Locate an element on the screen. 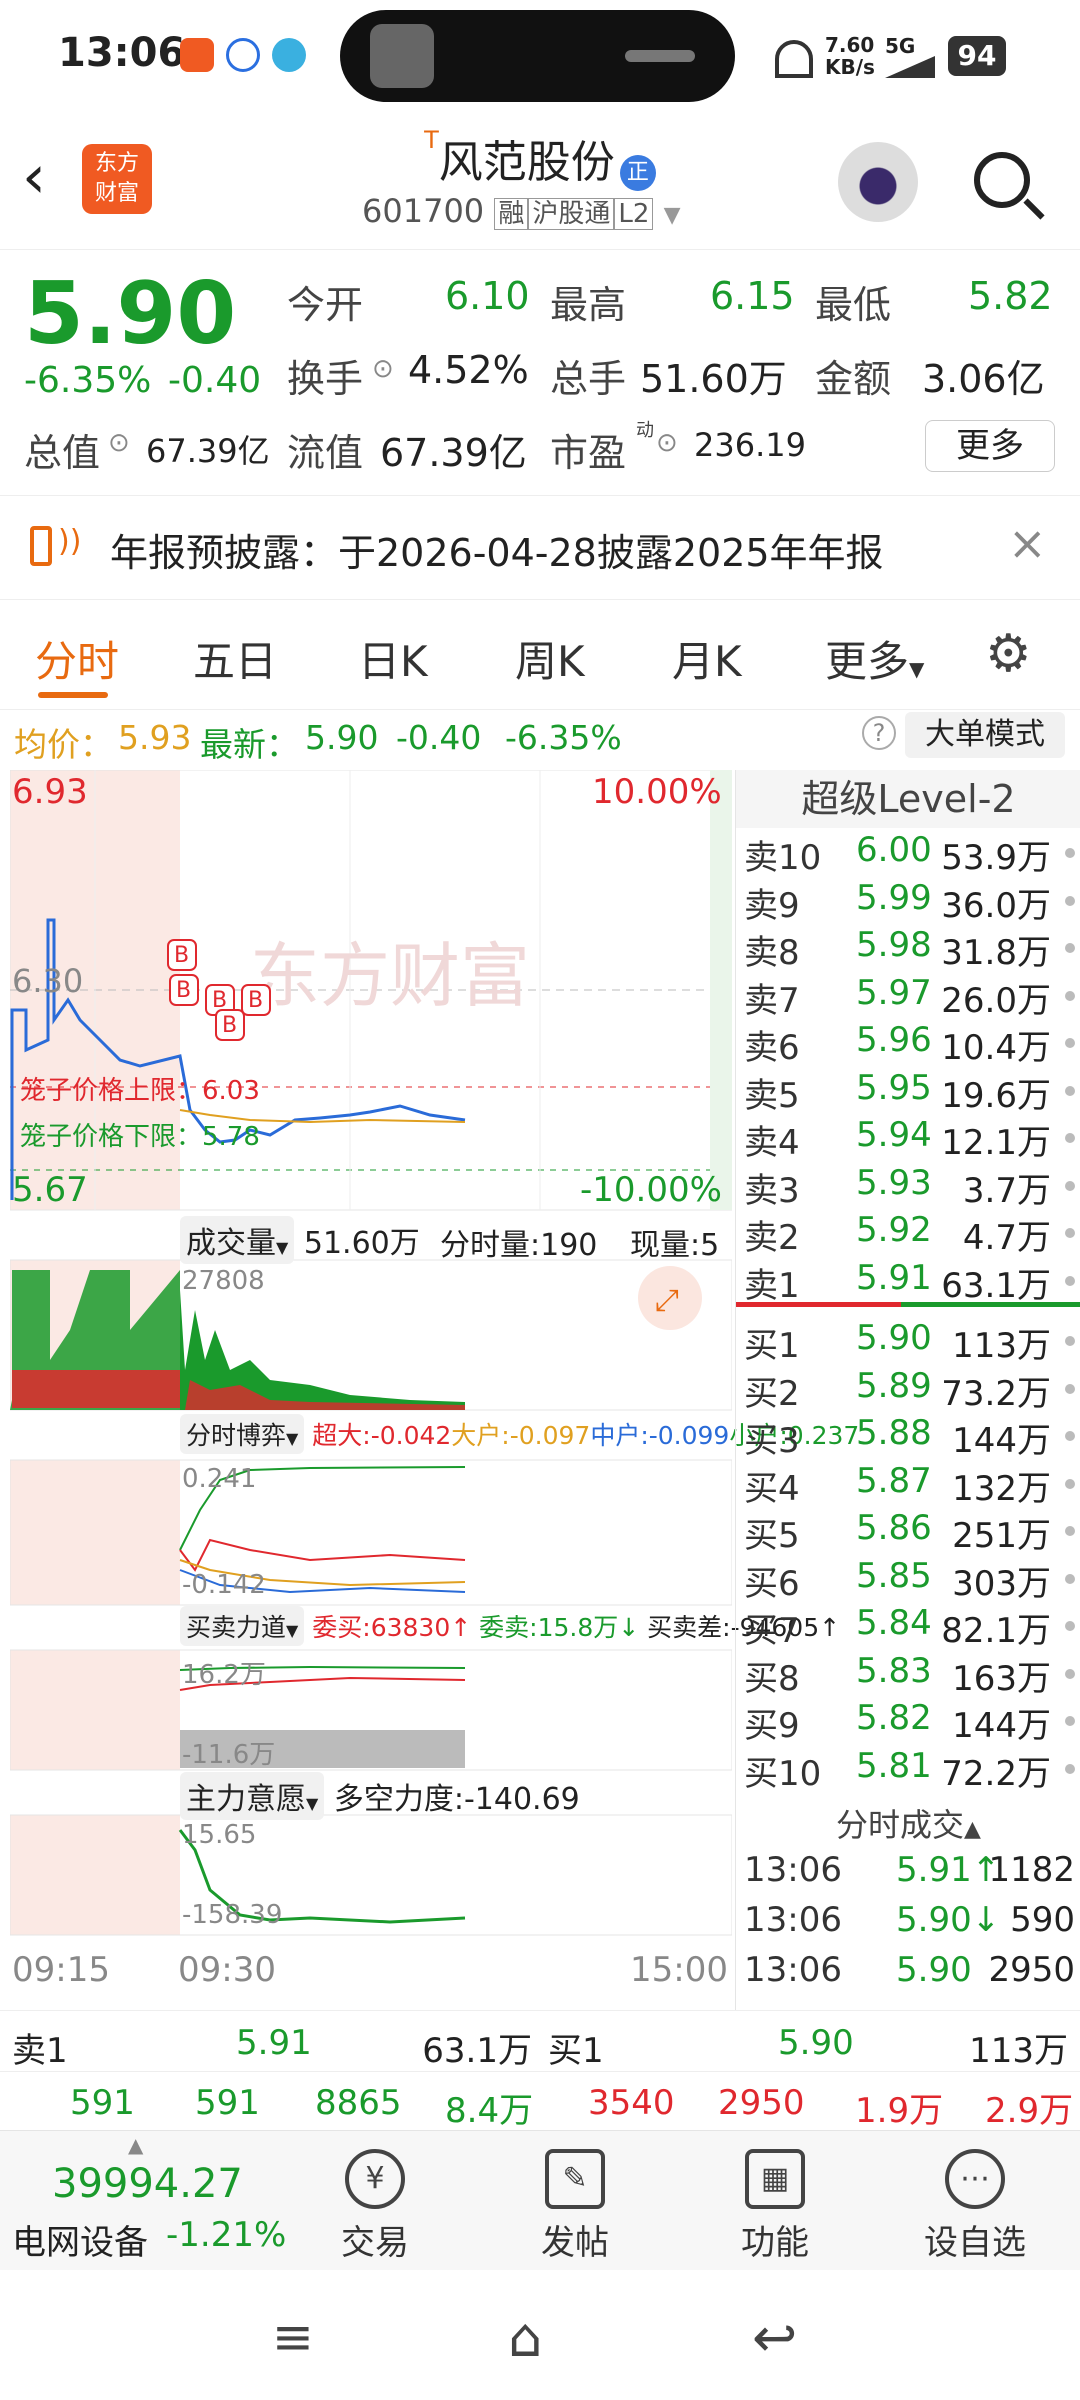 This screenshot has height=2400, width=1080. bid-level: 买2 is located at coordinates (772, 1393).